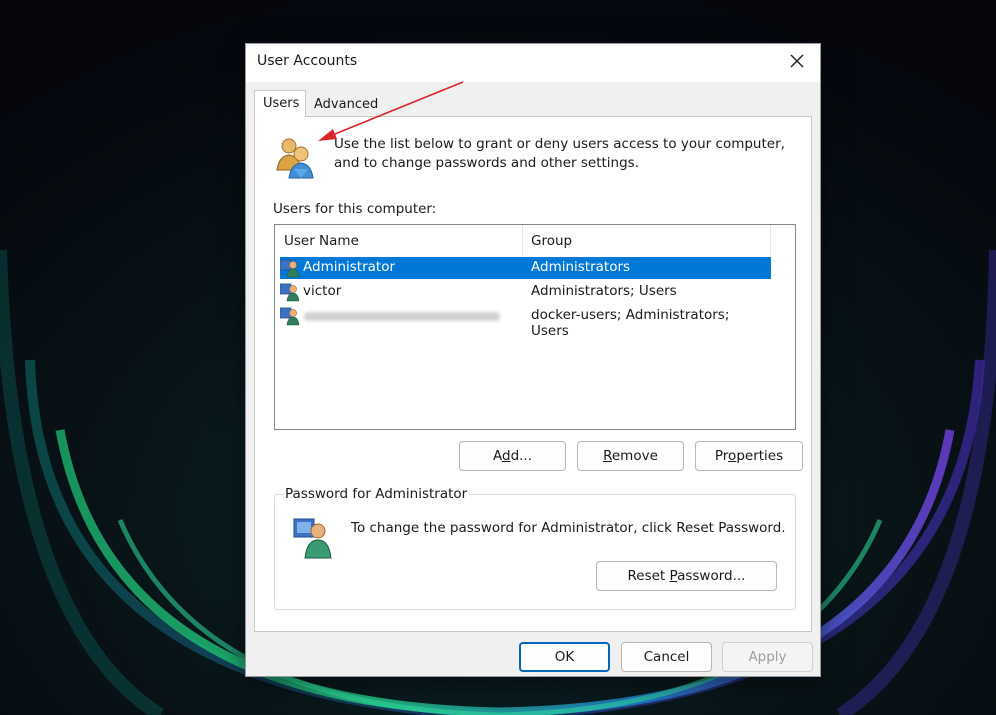 Image resolution: width=996 pixels, height=715 pixels. Describe the element at coordinates (349, 267) in the screenshot. I see `user-name: Administrator` at that location.